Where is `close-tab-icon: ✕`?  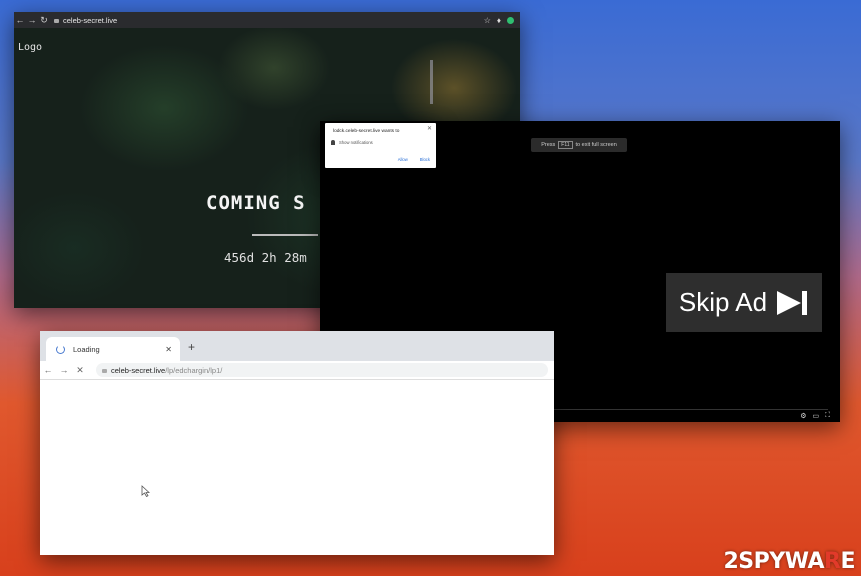 close-tab-icon: ✕ is located at coordinates (168, 349).